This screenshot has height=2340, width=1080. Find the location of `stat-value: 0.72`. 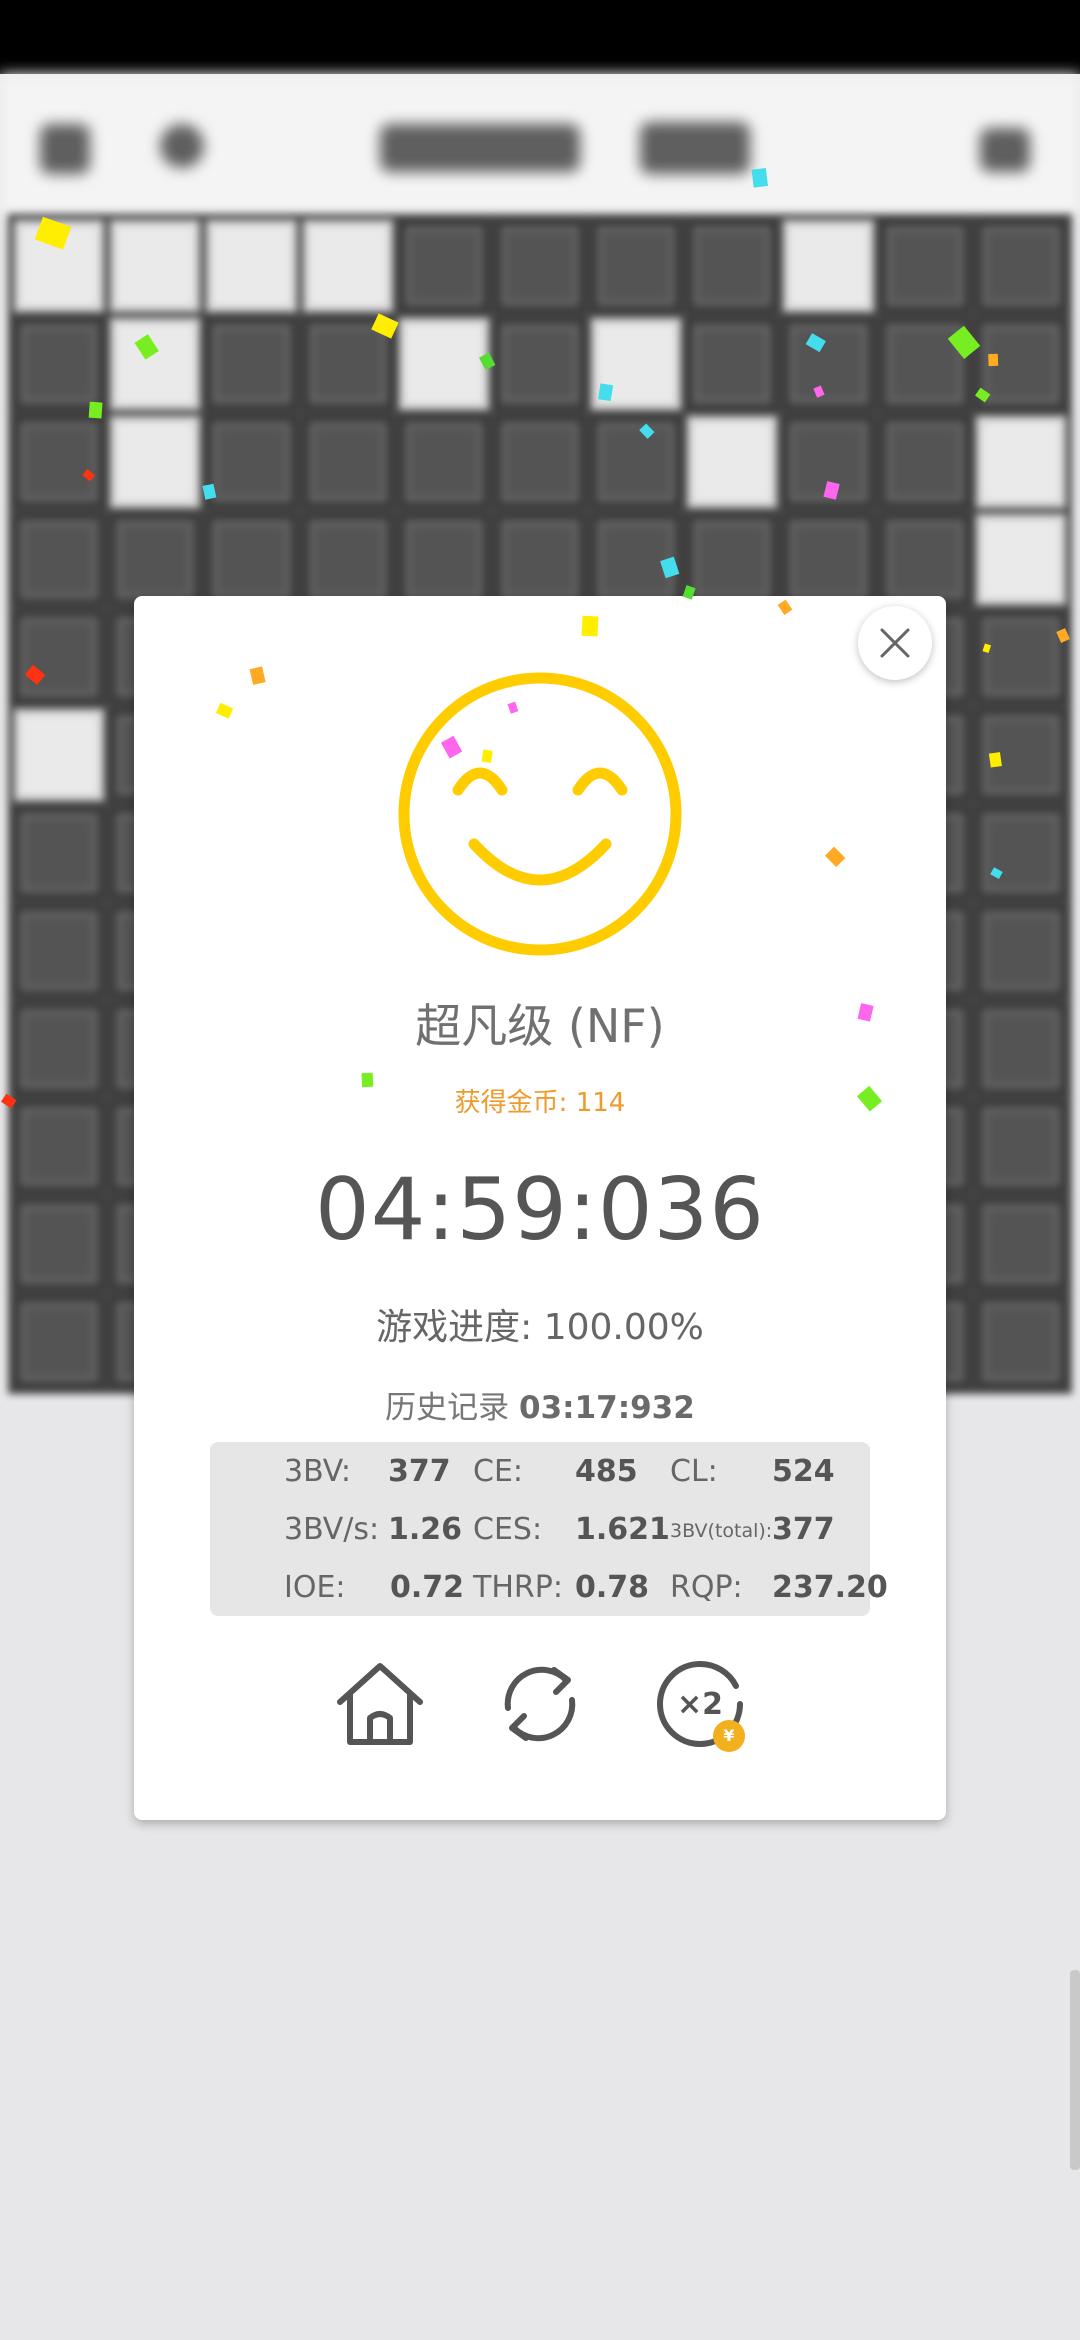

stat-value: 0.72 is located at coordinates (427, 1587).